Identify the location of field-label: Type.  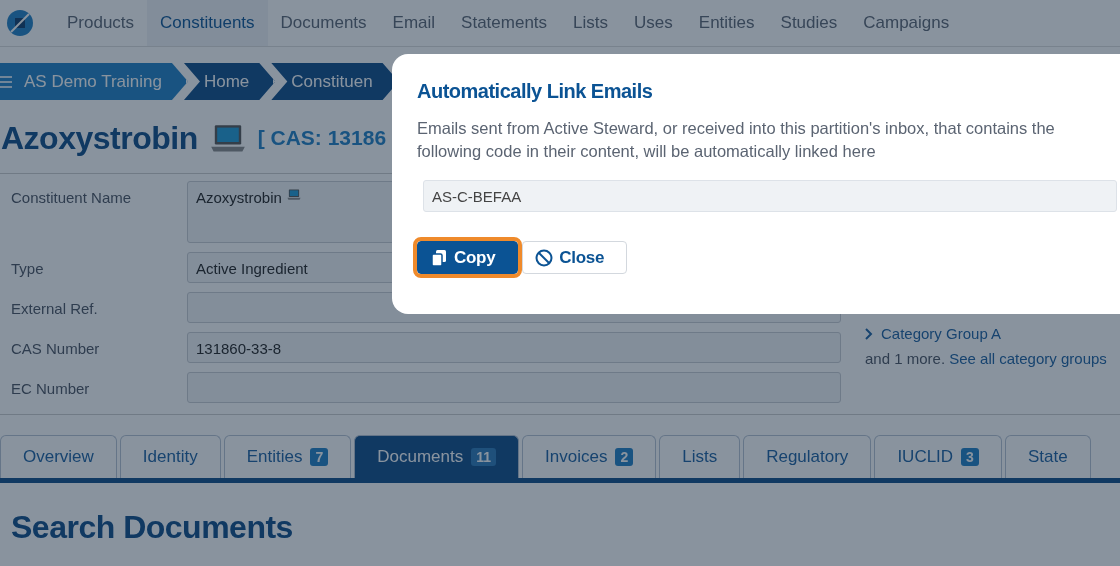
(28, 268).